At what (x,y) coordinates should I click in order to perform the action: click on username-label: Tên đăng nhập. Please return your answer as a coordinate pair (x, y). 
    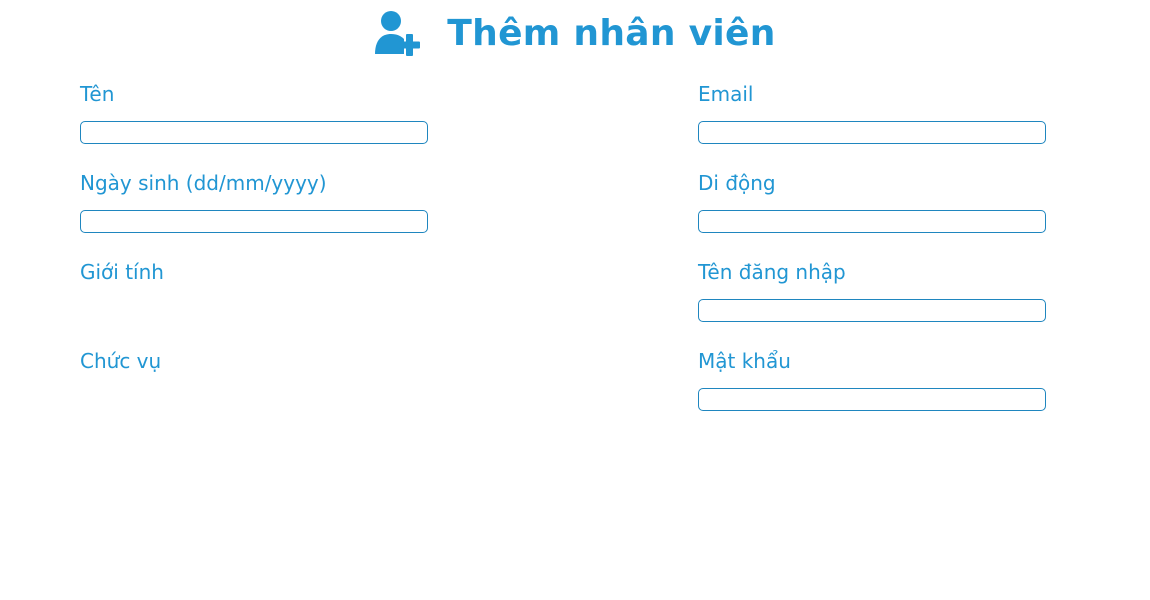
    Looking at the image, I should click on (772, 272).